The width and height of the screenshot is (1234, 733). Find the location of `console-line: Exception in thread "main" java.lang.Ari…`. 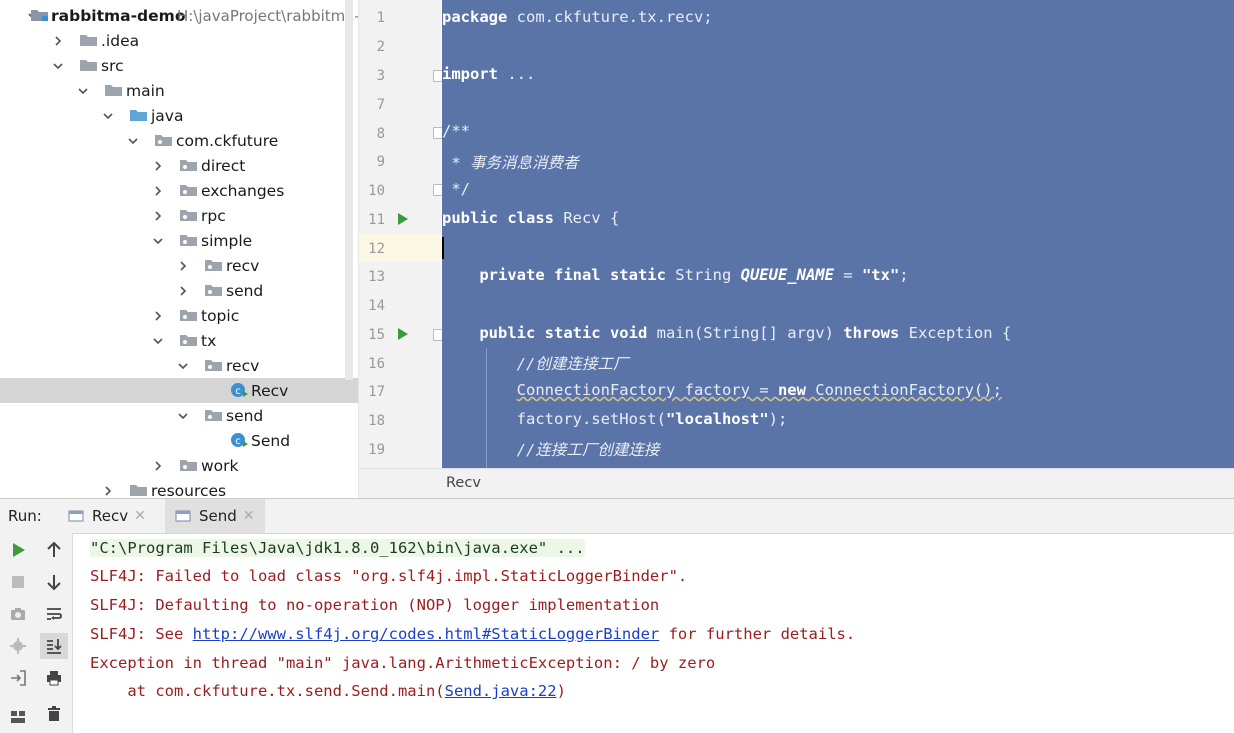

console-line: Exception in thread "main" java.lang.Ari… is located at coordinates (403, 663).